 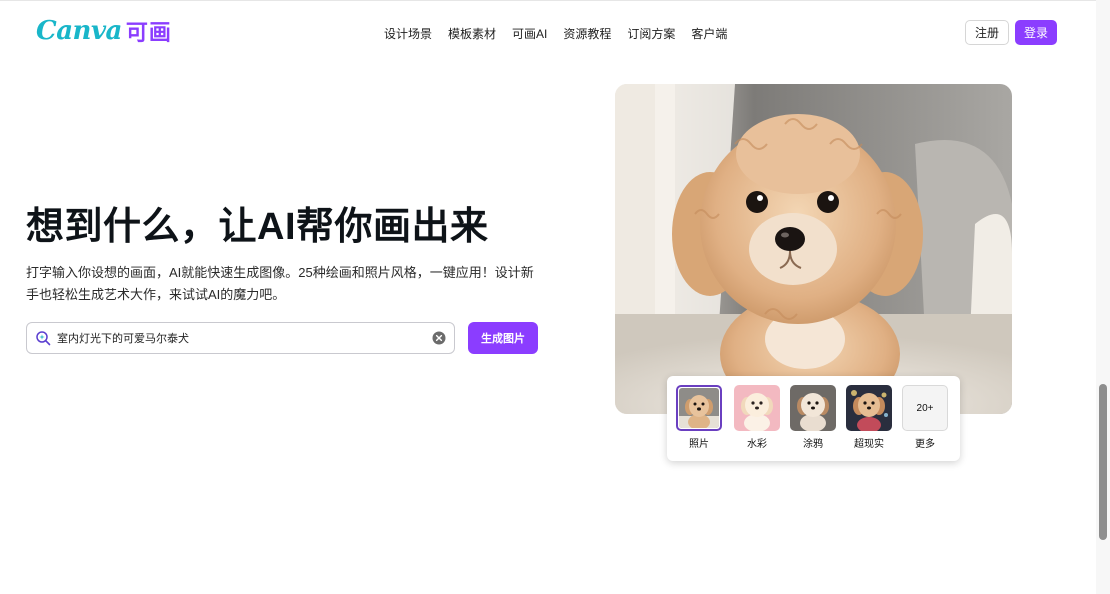 What do you see at coordinates (587, 33) in the screenshot?
I see `nav-item-tutorials: 资源教程` at bounding box center [587, 33].